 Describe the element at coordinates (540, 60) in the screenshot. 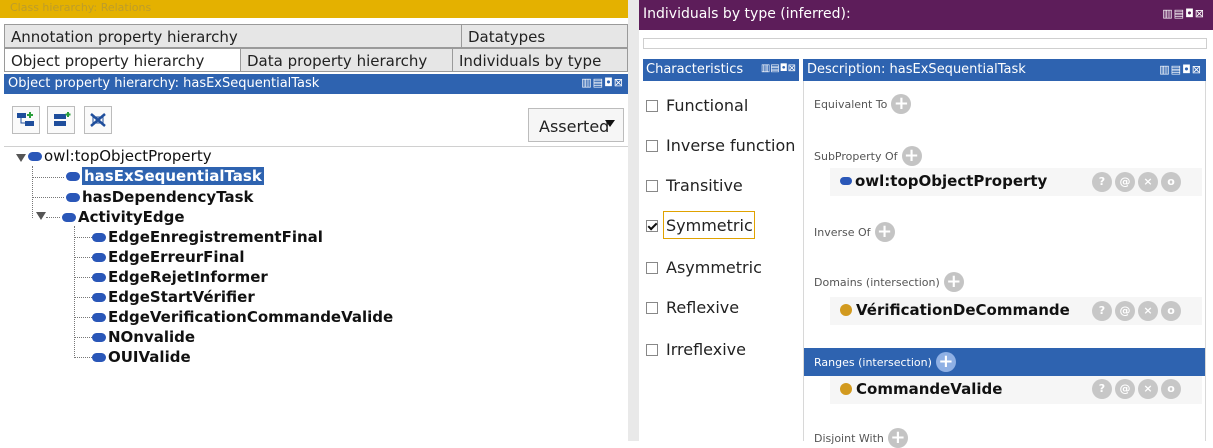

I see `tab-individuals-by-type: Individuals by type` at that location.